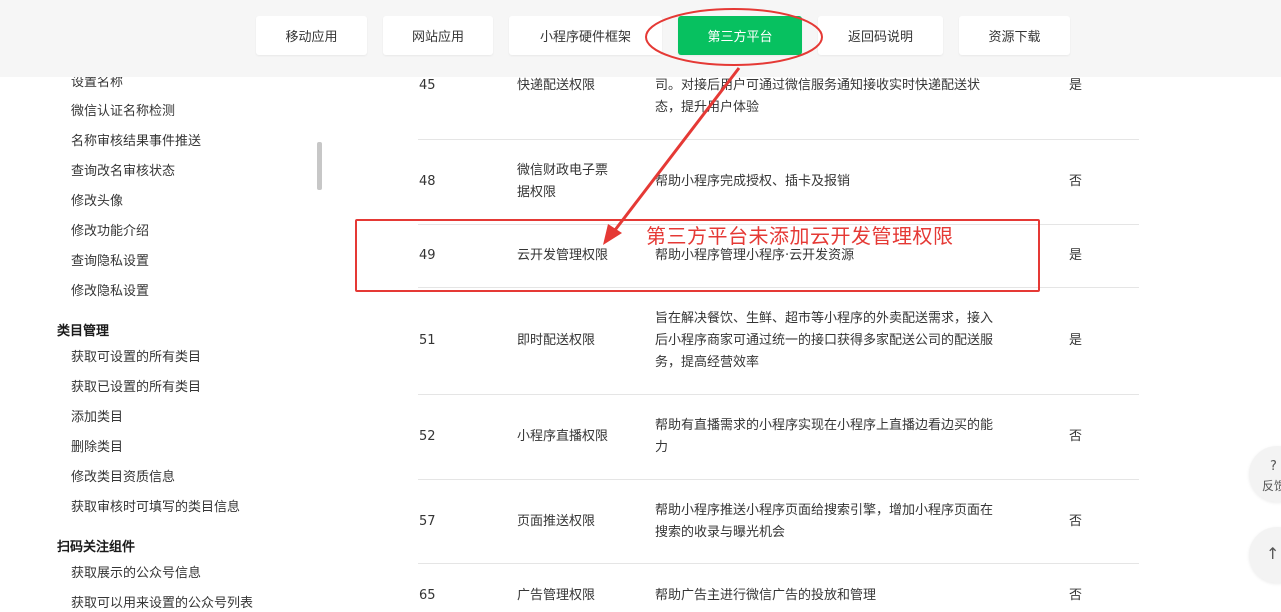 The image size is (1281, 612). Describe the element at coordinates (720, 532) in the screenshot. I see `desc-line: 搜索的收录与曝光机会` at that location.